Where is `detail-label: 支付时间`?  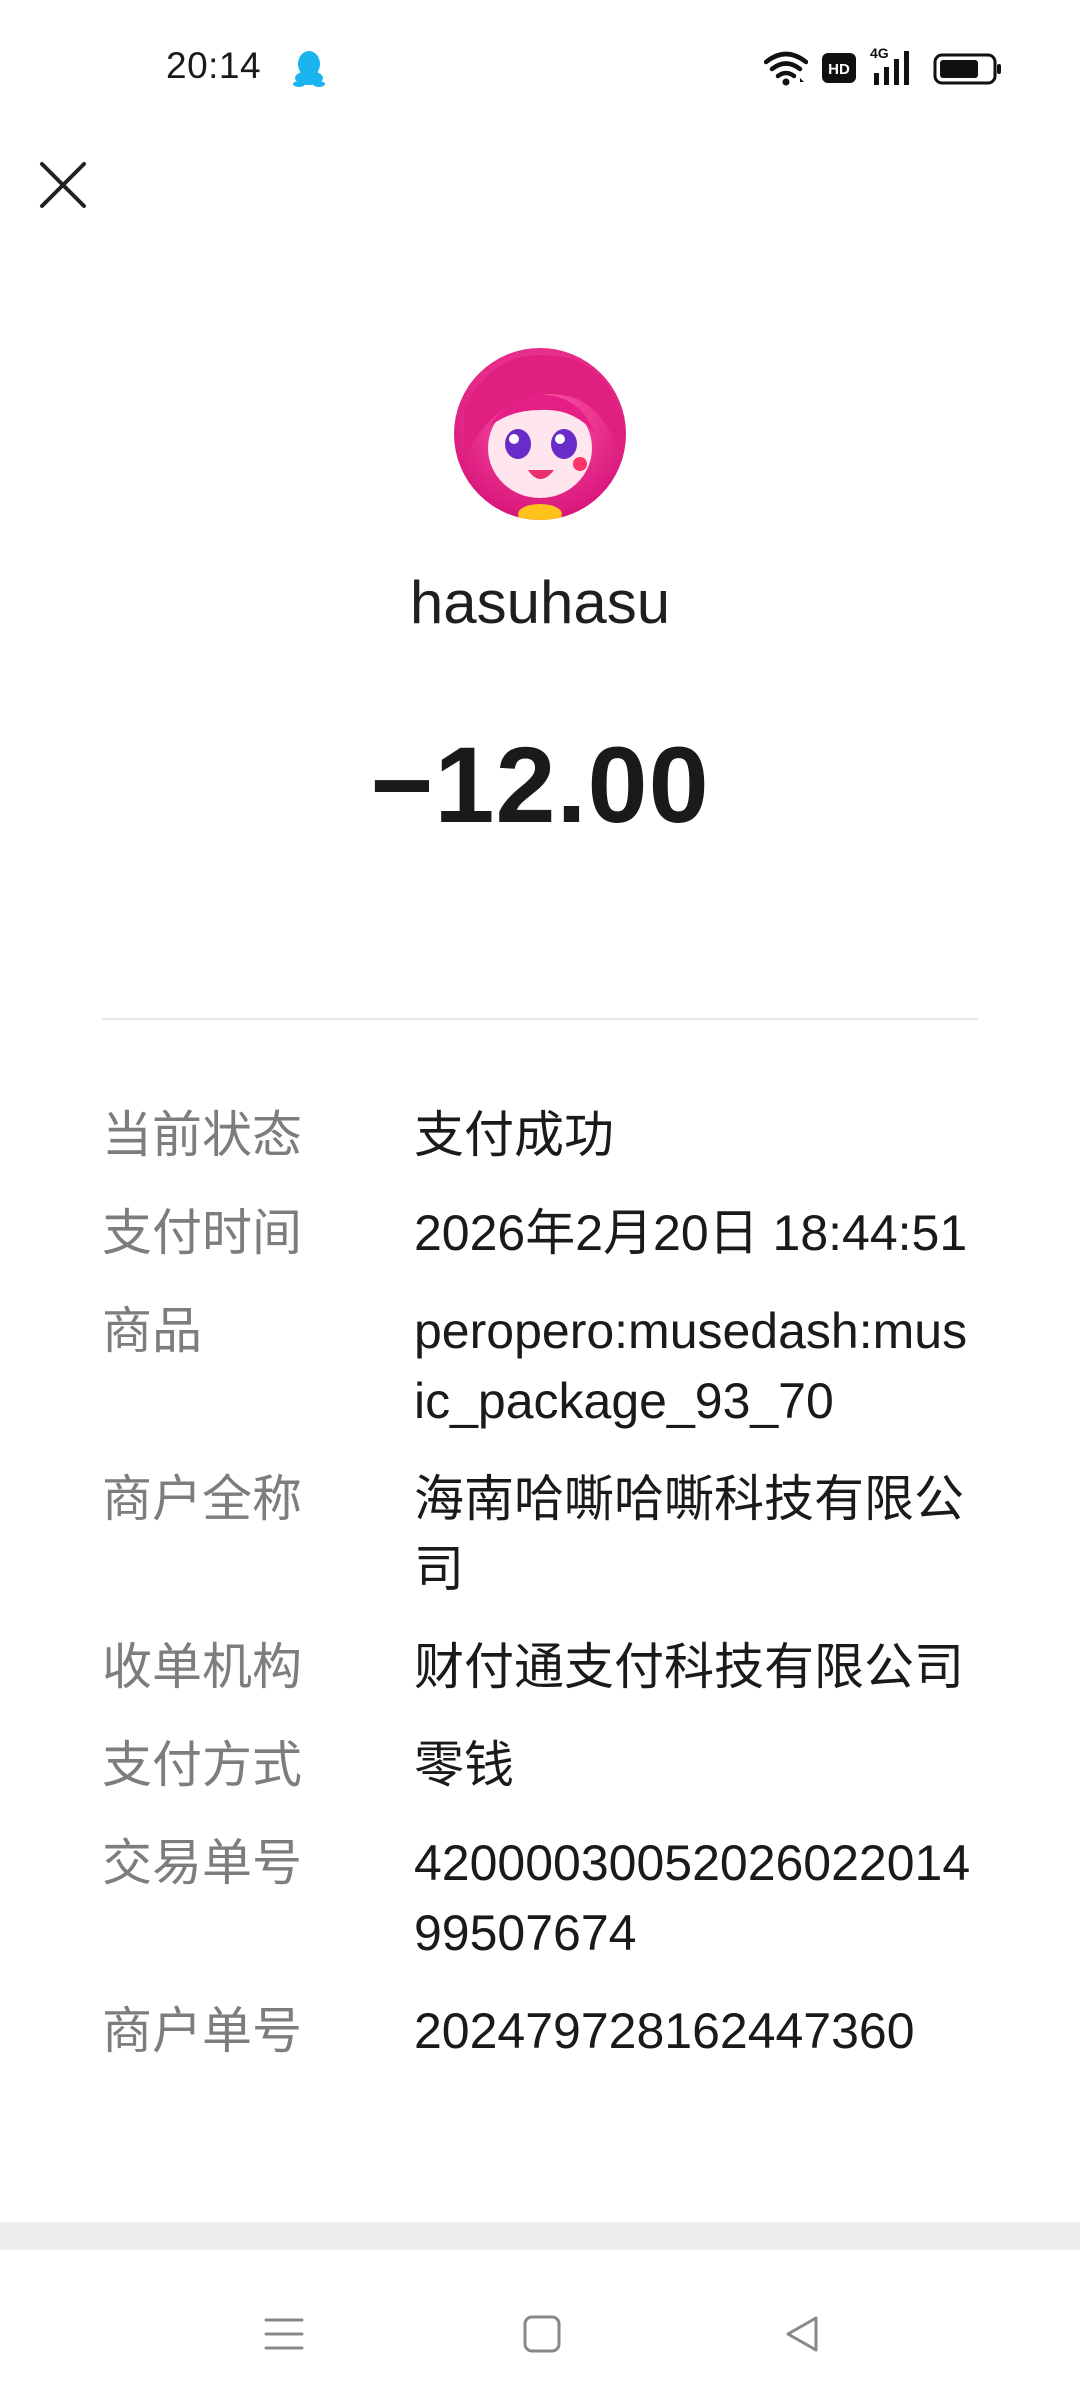 detail-label: 支付时间 is located at coordinates (202, 1233).